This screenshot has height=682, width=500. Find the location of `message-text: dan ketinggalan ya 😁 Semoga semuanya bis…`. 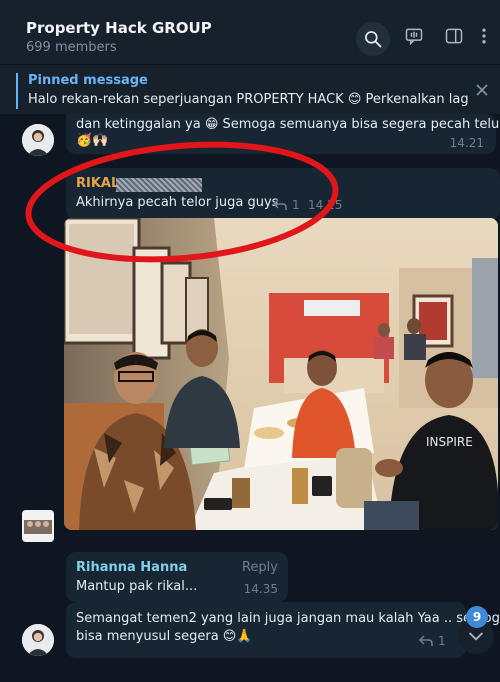

message-text: dan ketinggalan ya 😁 Semoga semuanya bis… is located at coordinates (288, 124).